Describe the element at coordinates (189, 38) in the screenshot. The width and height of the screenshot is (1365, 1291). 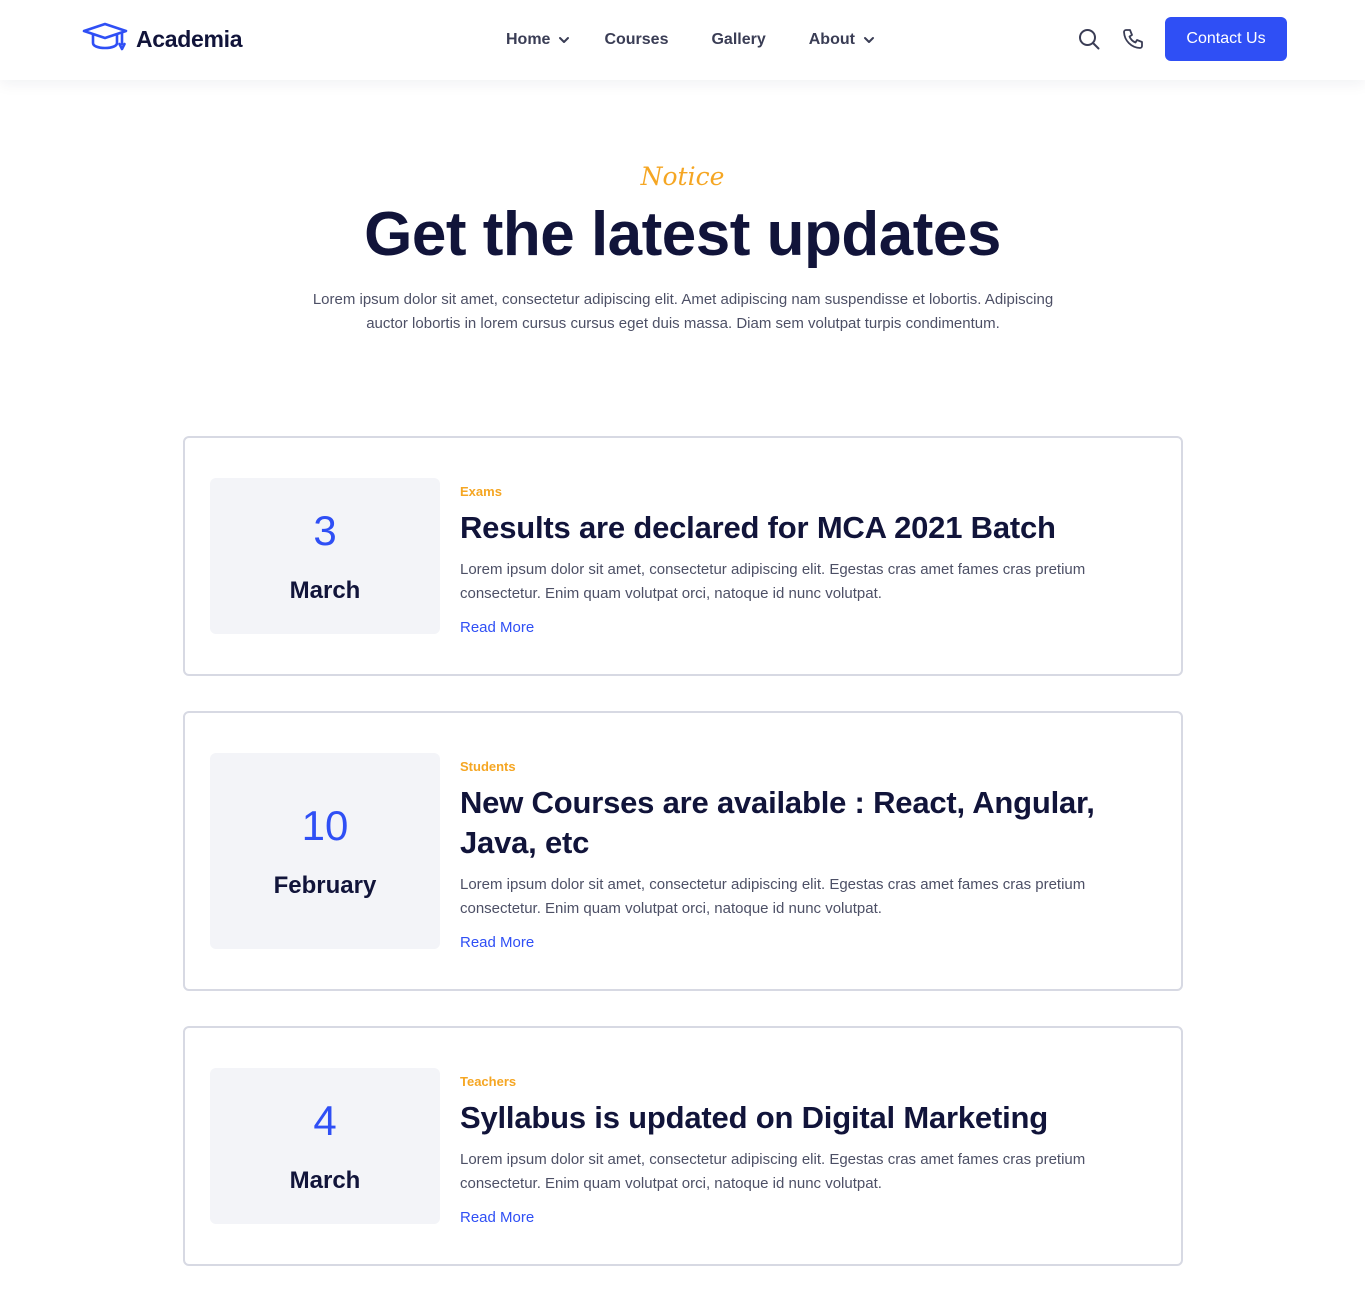
I see `brand-name: Academia` at that location.